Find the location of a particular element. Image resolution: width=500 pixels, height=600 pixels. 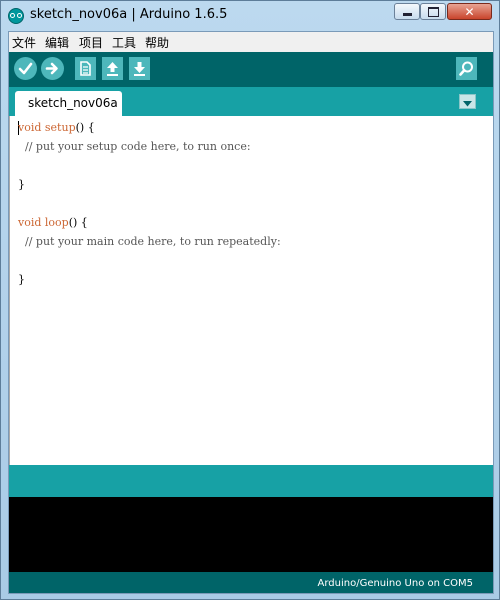

close-icon: ✕ is located at coordinates (469, 11).